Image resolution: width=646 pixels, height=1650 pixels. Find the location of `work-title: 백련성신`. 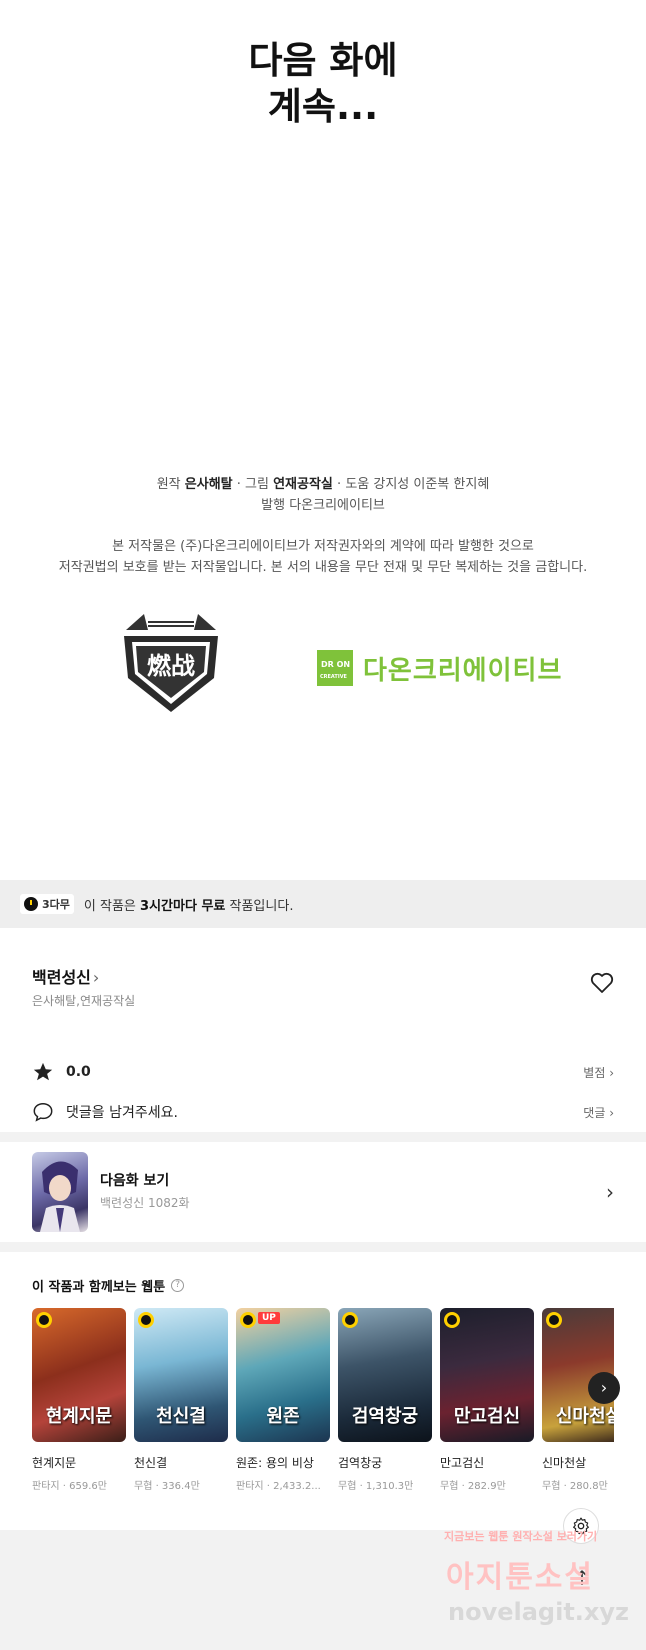

work-title: 백련성신 is located at coordinates (61, 977).